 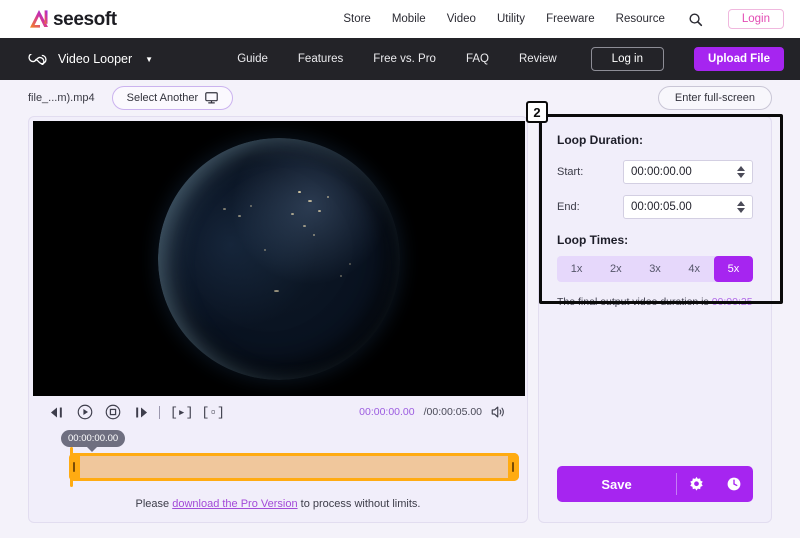 I want to click on player-controls: [▸] [▫] 00:00:00.00 /00:00:05.00, so click(x=278, y=412).